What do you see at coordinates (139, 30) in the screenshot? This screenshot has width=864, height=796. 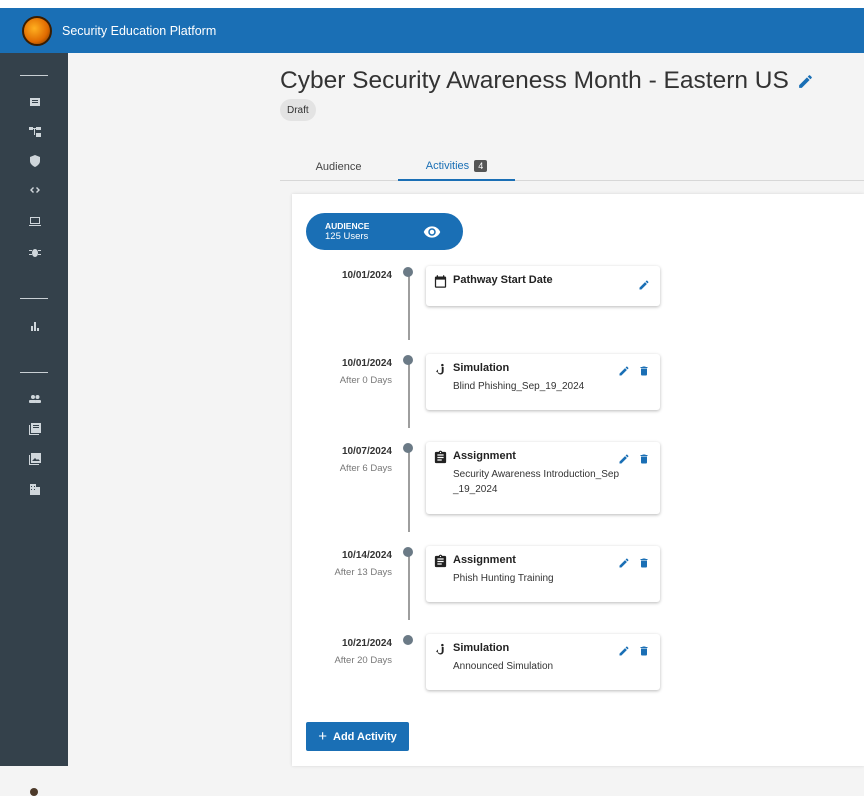 I see `app-title: Security Education Platform` at bounding box center [139, 30].